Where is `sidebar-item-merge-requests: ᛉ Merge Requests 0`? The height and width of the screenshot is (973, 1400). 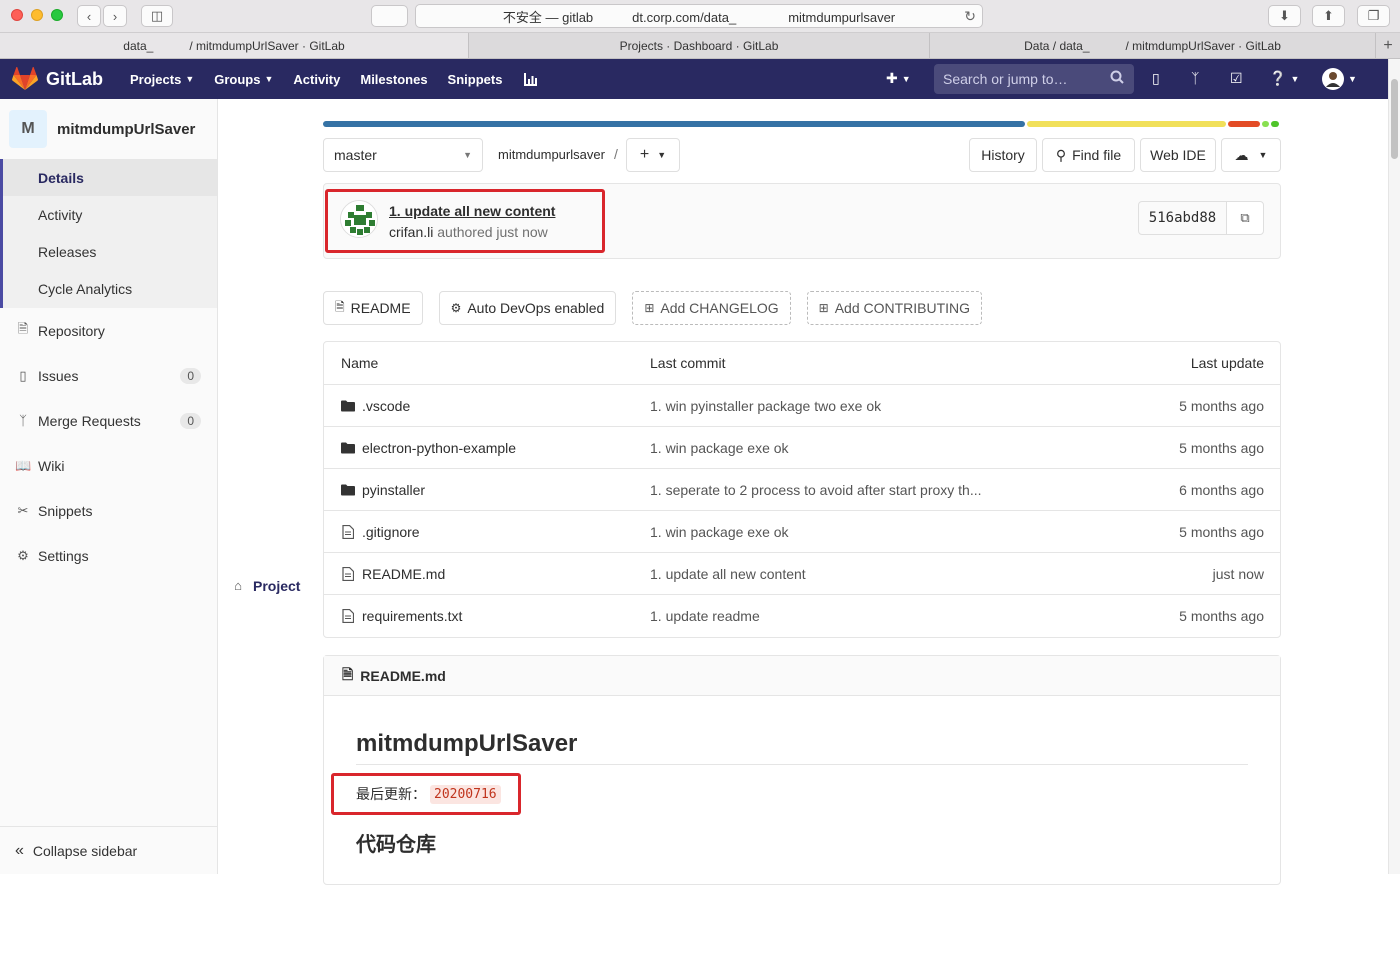 sidebar-item-merge-requests: ᛉ Merge Requests 0 is located at coordinates (108, 420).